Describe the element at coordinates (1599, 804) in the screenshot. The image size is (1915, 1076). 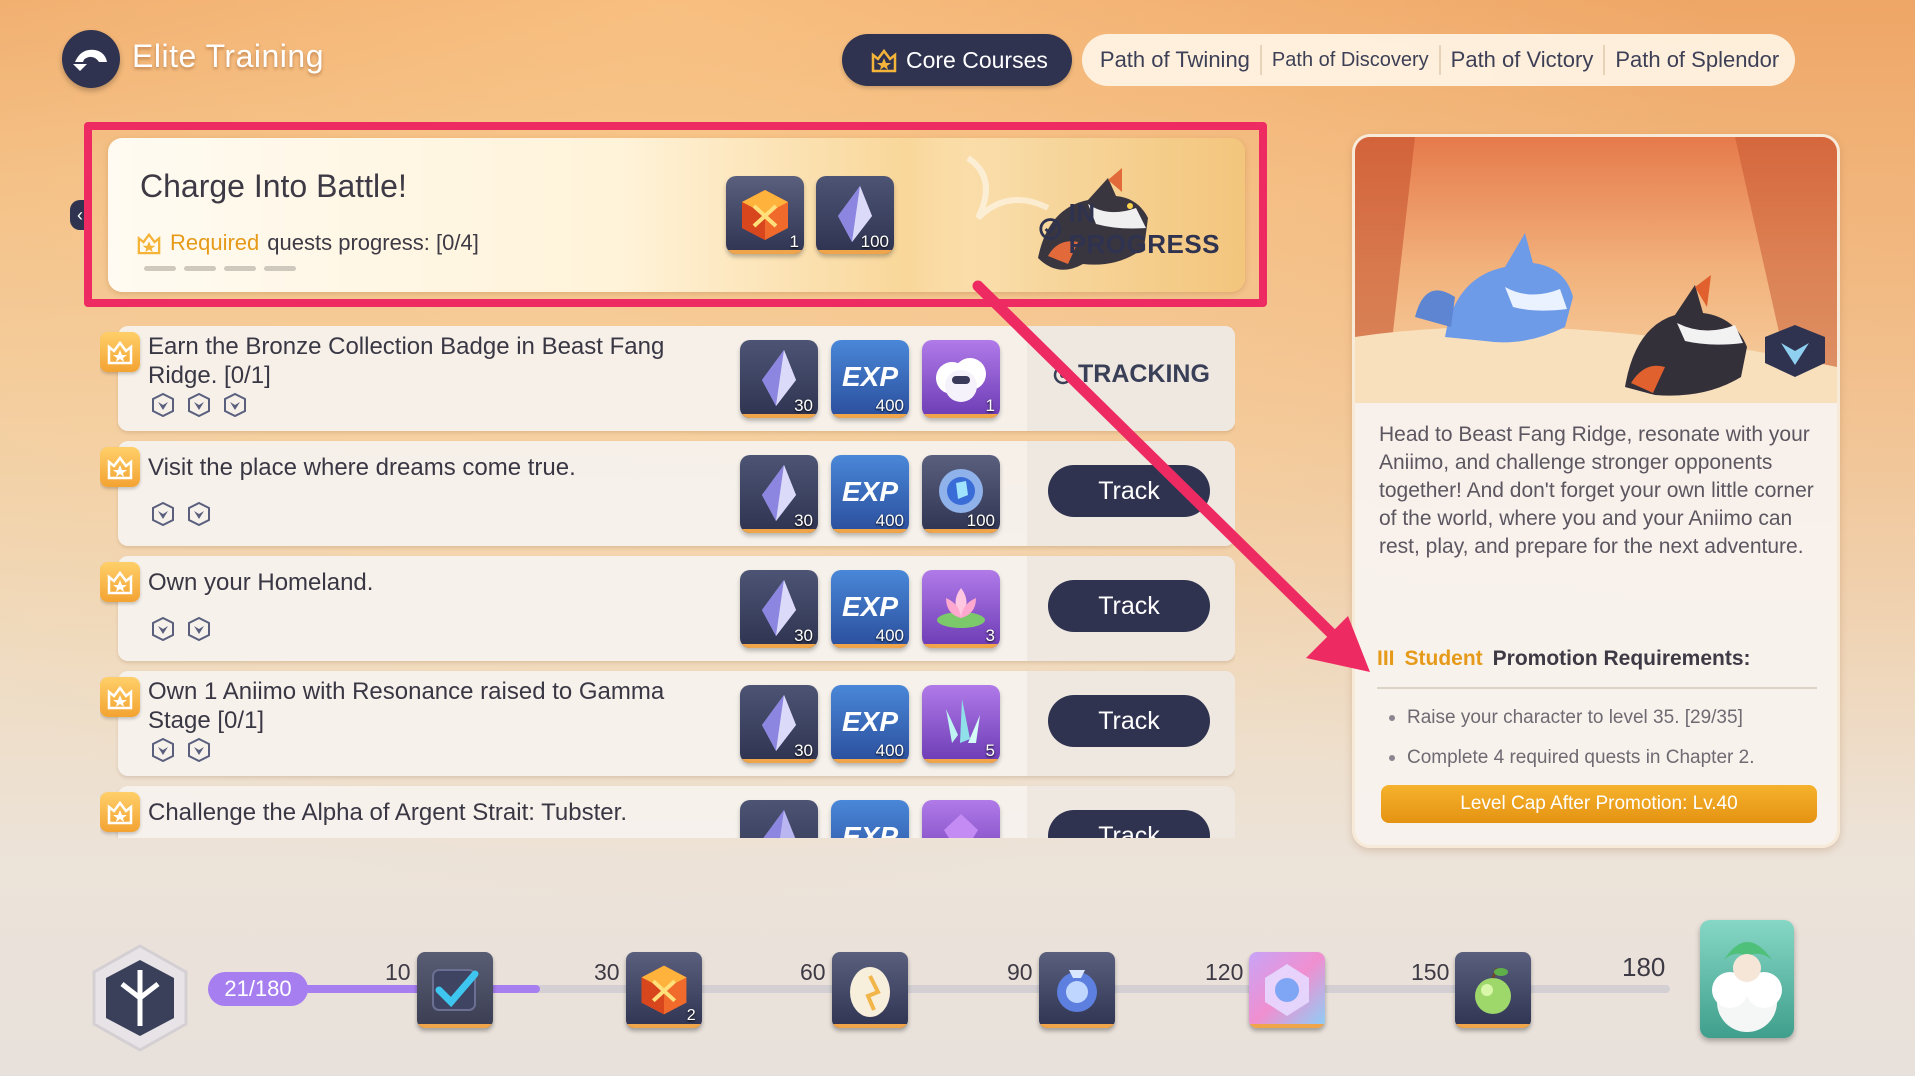
I see `level-cap-banner: Level Cap After Promotion: Lv.40` at that location.